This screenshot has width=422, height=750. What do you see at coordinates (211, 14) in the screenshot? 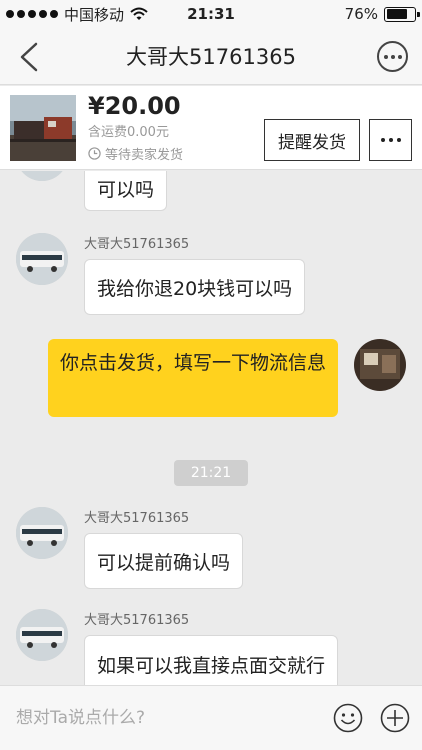
I see `status-bar: 中国移动 21:31 76%` at bounding box center [211, 14].